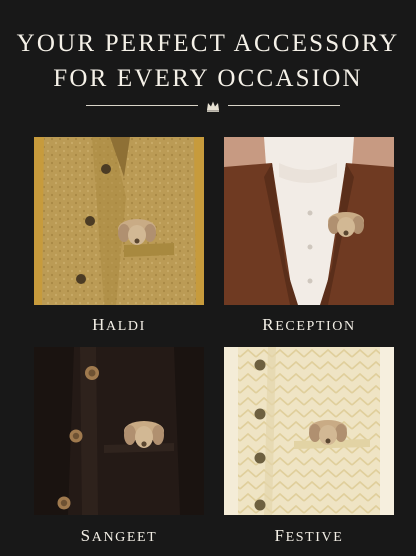 This screenshot has height=556, width=416. I want to click on occasion-photo-sangeet, so click(119, 431).